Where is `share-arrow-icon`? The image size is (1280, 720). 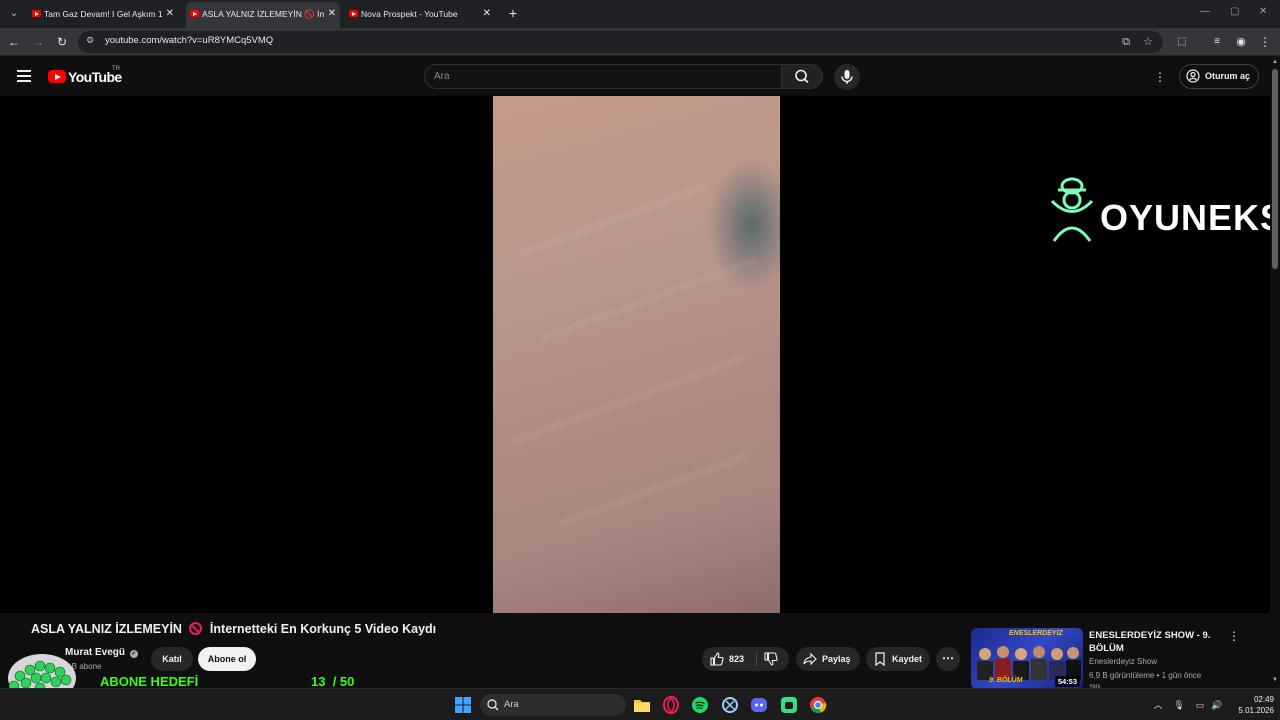
share-arrow-icon is located at coordinates (810, 659).